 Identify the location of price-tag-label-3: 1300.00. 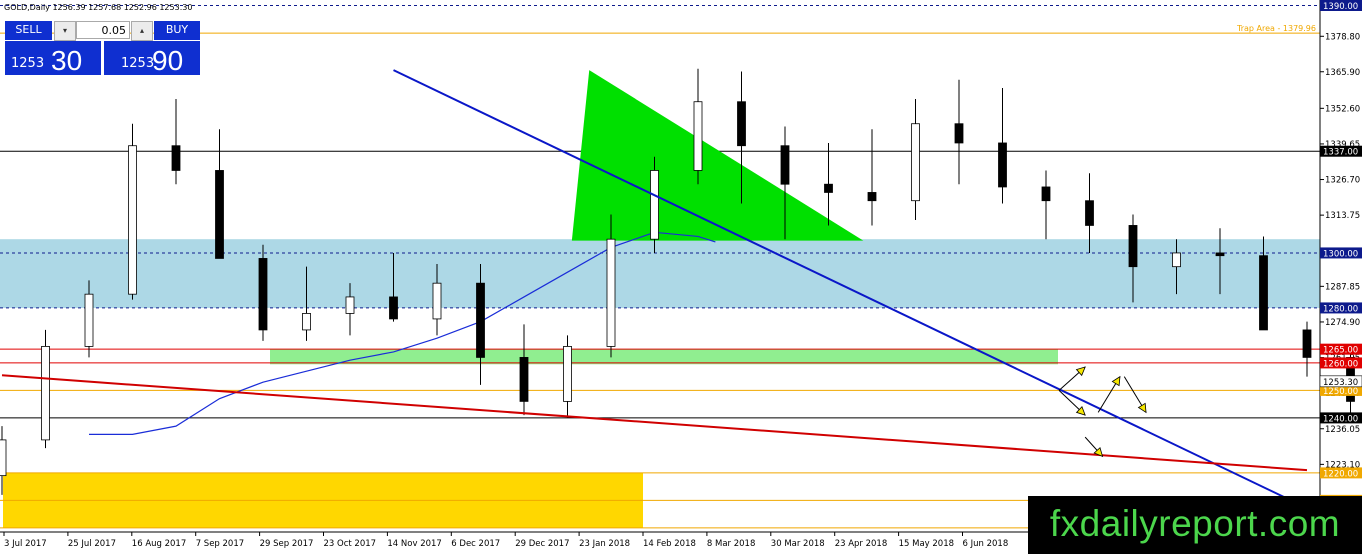
(1340, 254).